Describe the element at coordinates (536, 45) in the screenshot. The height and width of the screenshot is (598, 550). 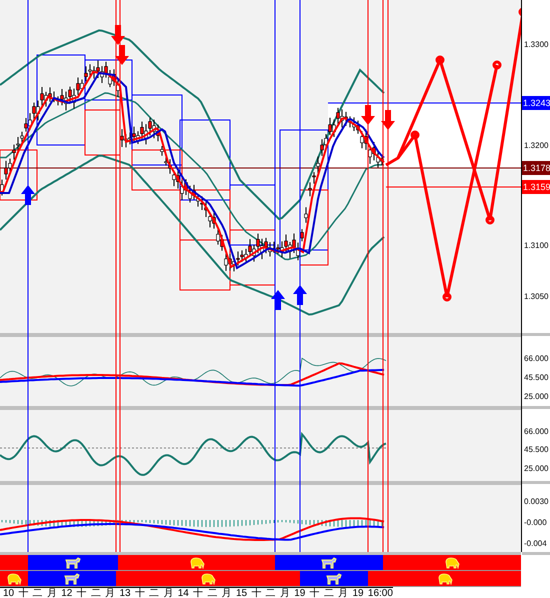
I see `price-tick-label: 1.3300` at that location.